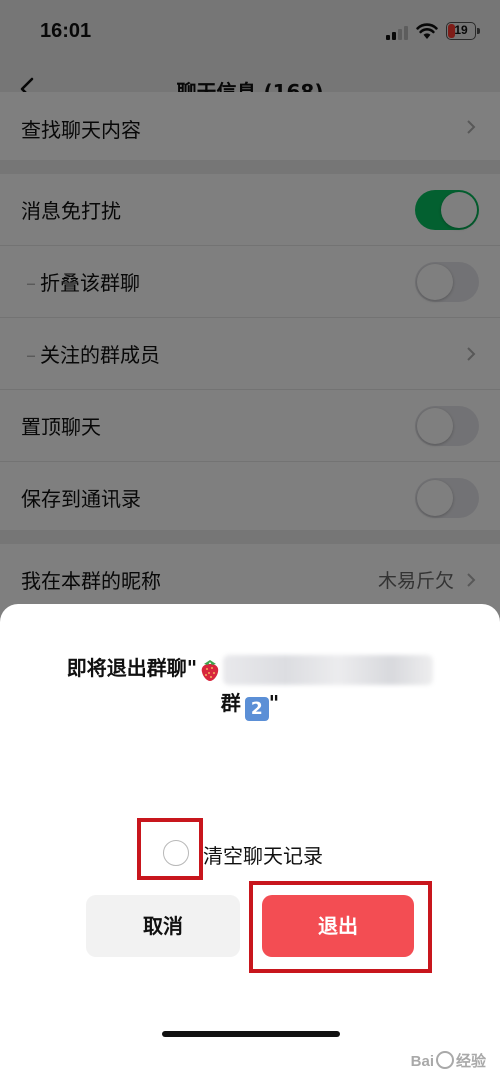 Image resolution: width=500 pixels, height=1083 pixels. Describe the element at coordinates (210, 670) in the screenshot. I see `strawberry-icon` at that location.